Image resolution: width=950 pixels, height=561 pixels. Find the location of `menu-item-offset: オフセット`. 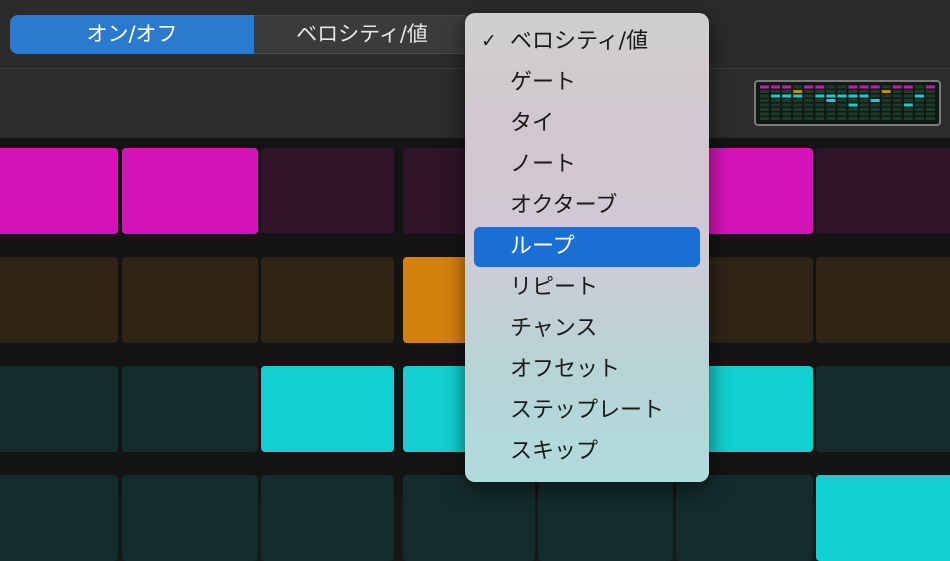

menu-item-offset: オフセット is located at coordinates (587, 370).